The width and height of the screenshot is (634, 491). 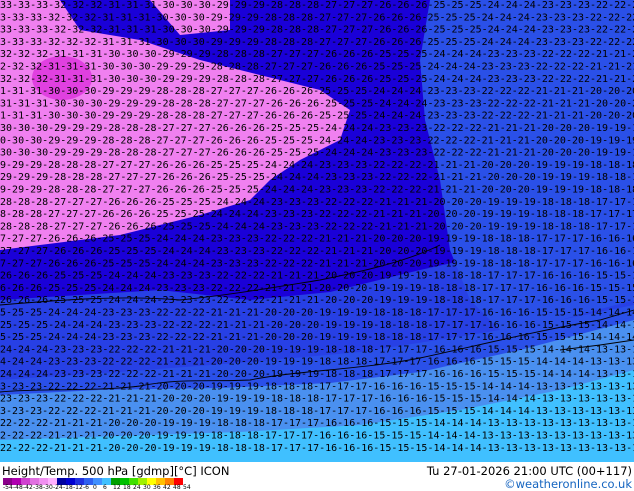 What do you see at coordinates (529, 471) in the screenshot?
I see `valid-datetime: Tu 27-01-2026 21:00 UTC (00+117)` at bounding box center [529, 471].